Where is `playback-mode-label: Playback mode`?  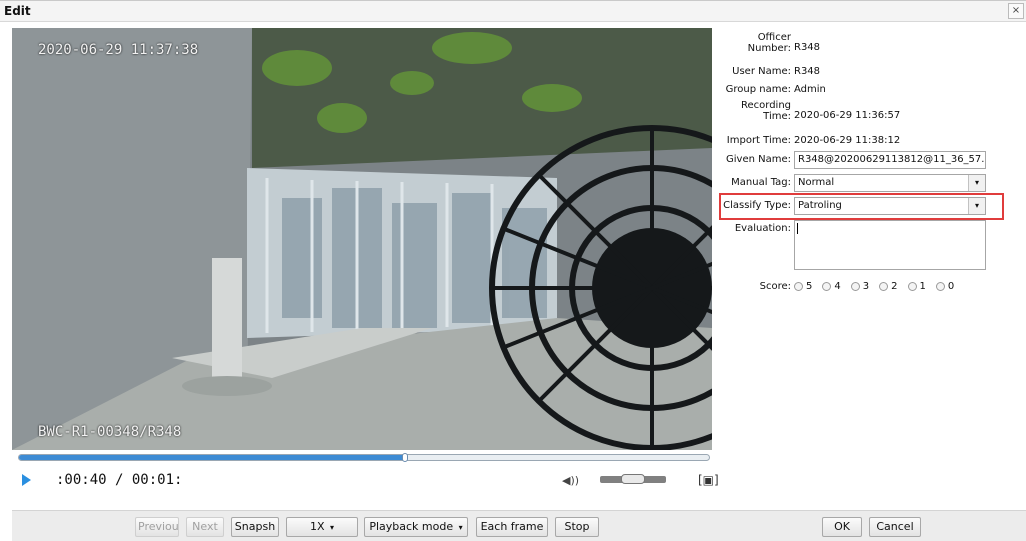
playback-mode-label: Playback mode is located at coordinates (411, 526).